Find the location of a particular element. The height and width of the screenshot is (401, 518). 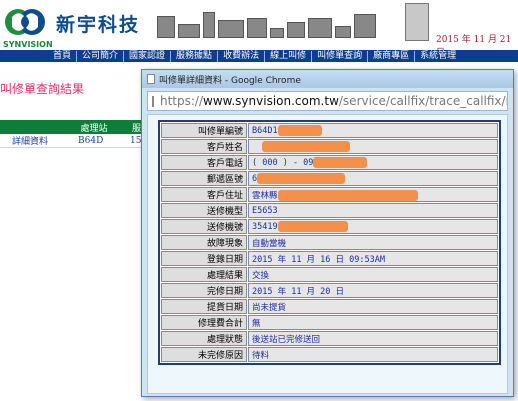

table-row: 詳細資料 B64D 151 is located at coordinates (80, 141).